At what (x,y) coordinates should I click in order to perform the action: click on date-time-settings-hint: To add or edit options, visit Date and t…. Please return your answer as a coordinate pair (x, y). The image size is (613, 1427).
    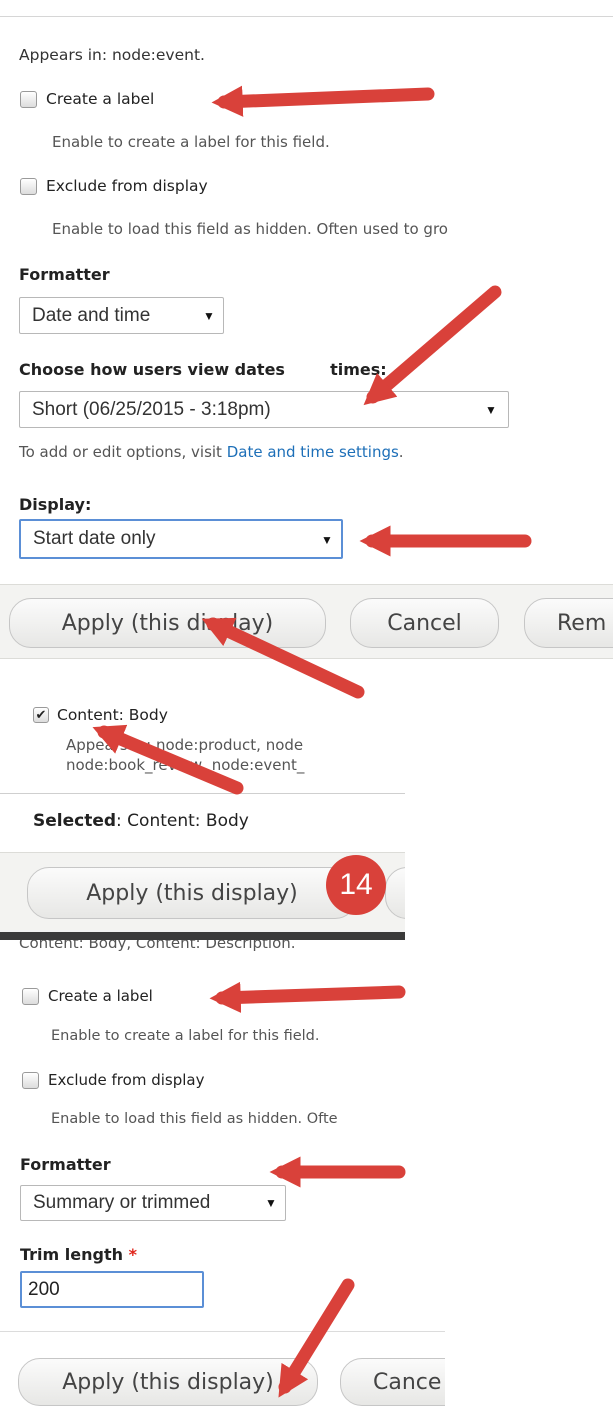
    Looking at the image, I should click on (211, 452).